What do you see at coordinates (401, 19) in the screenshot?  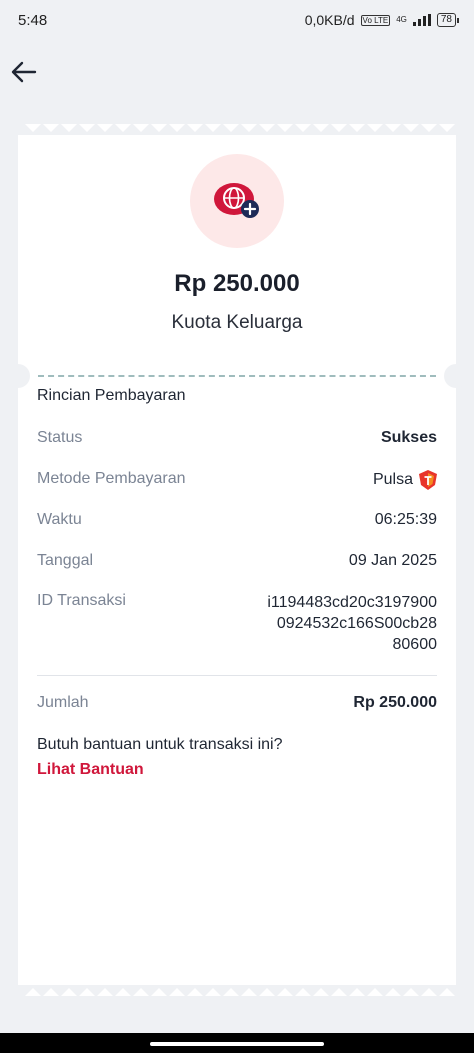 I see `network-type: 4G` at bounding box center [401, 19].